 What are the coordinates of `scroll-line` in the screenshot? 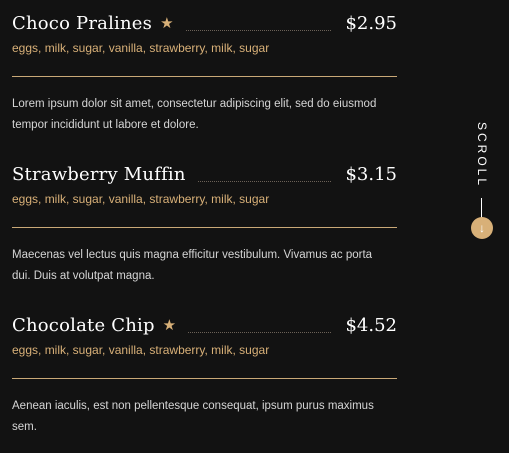 It's located at (481, 208).